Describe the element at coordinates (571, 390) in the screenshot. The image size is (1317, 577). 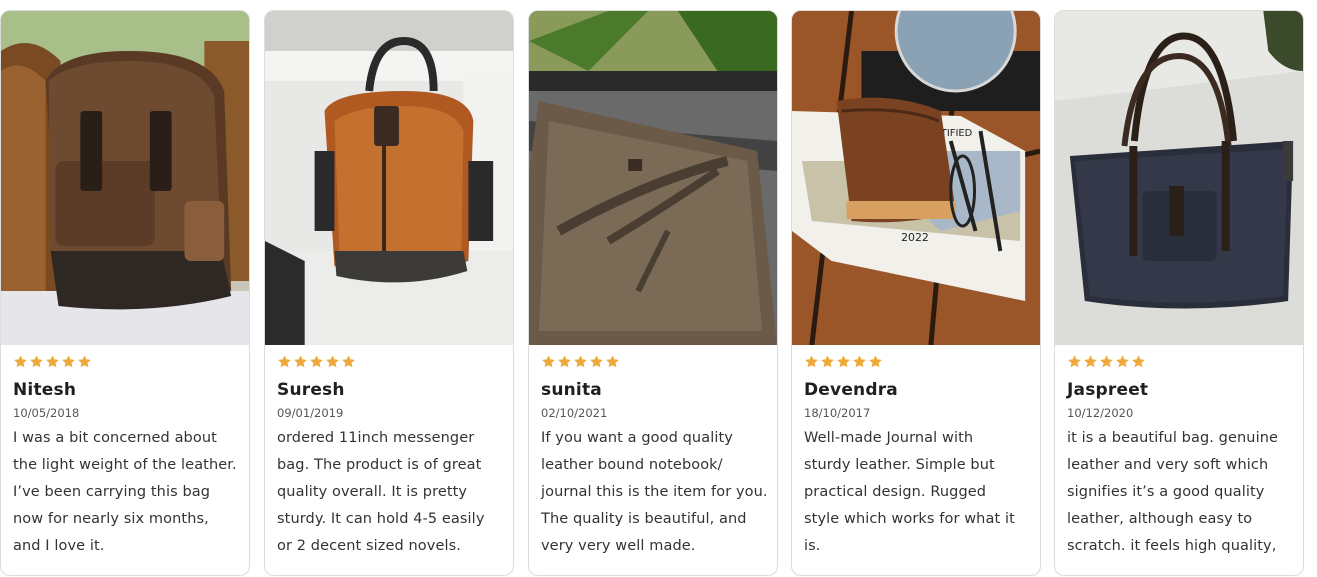
I see `reviewer-name: sunita` at that location.